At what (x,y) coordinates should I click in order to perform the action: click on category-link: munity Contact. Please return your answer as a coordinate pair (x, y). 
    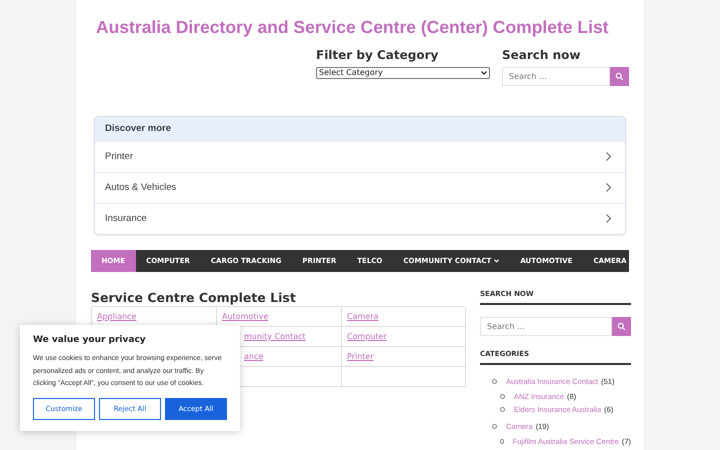
    Looking at the image, I should click on (275, 336).